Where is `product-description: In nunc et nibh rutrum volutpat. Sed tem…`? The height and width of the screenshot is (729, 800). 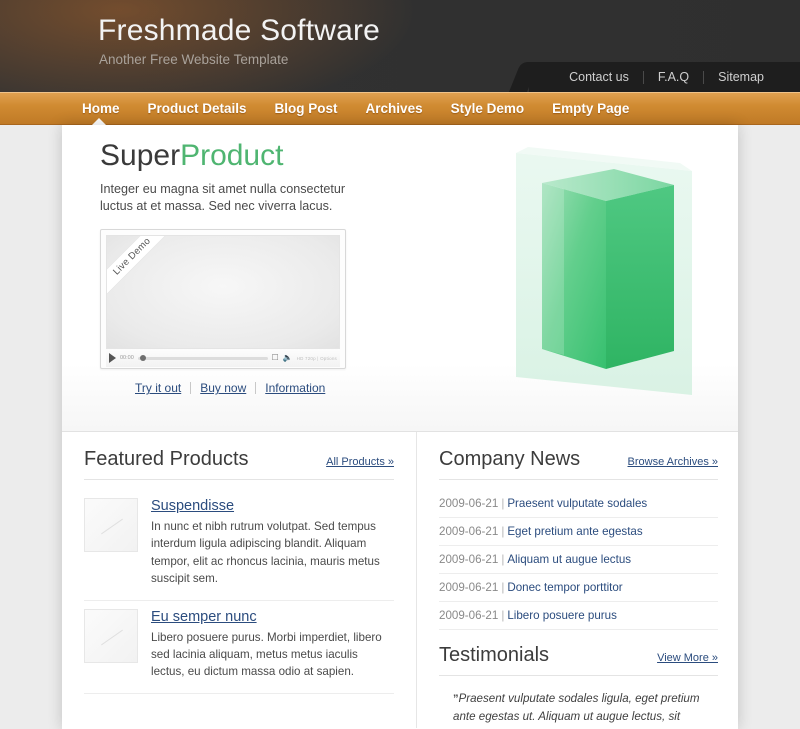 product-description: In nunc et nibh rutrum volutpat. Sed tem… is located at coordinates (265, 553).